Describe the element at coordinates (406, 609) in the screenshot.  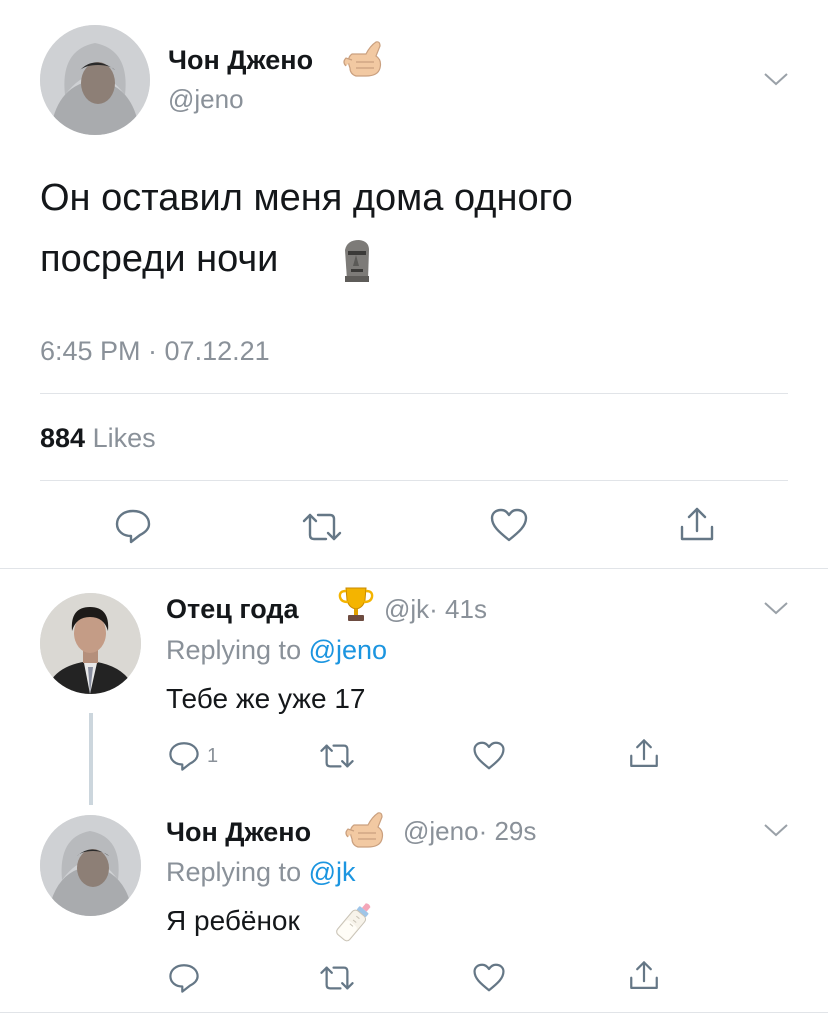
I see `reply-handle: @jk` at that location.